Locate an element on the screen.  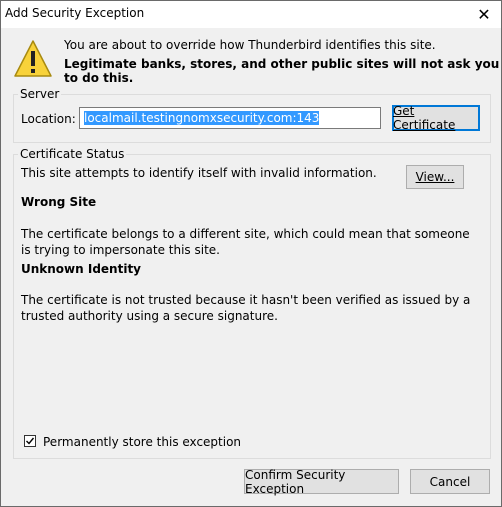
close-icon: ✕ is located at coordinates (484, 14).